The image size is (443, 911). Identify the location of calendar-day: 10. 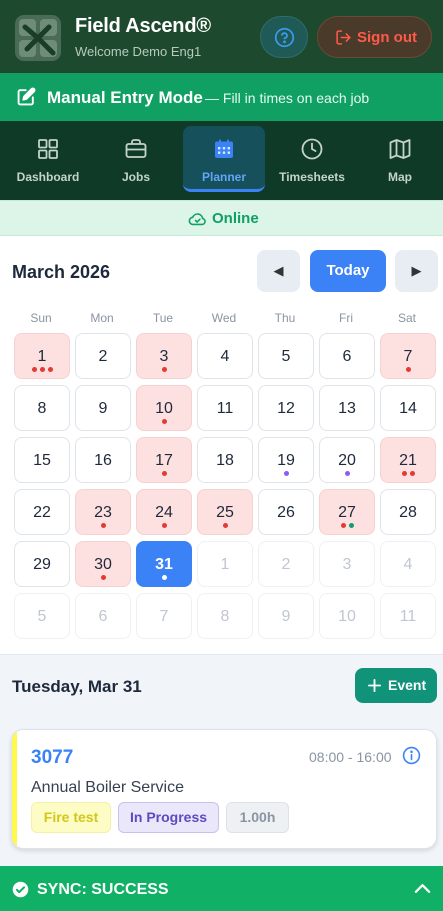
(164, 408).